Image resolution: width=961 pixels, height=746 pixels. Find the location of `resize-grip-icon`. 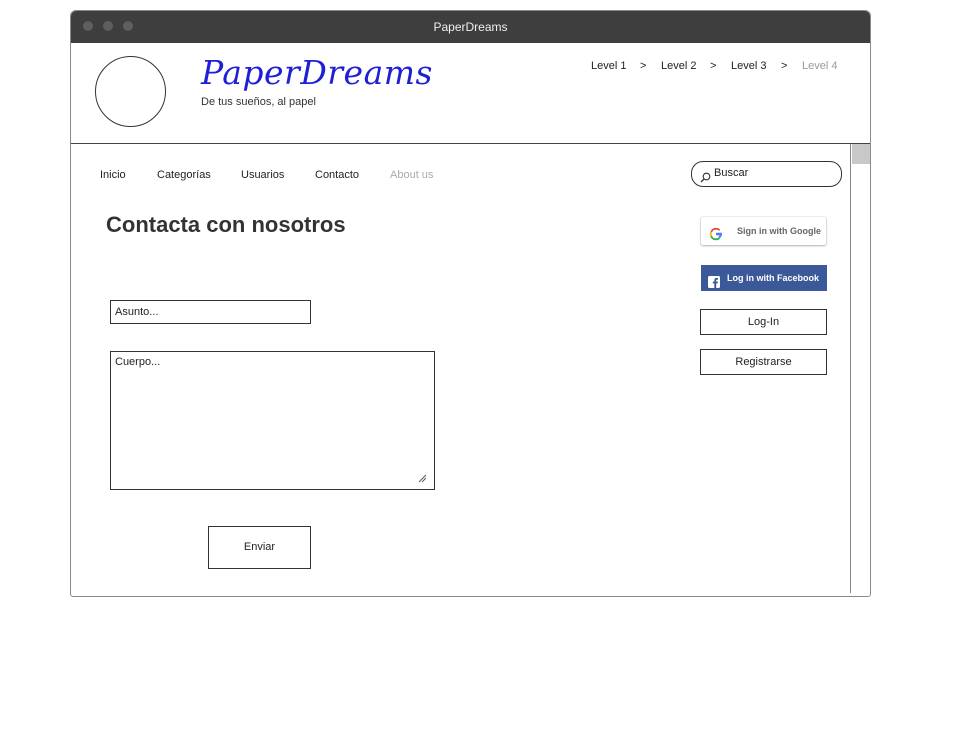

resize-grip-icon is located at coordinates (422, 478).